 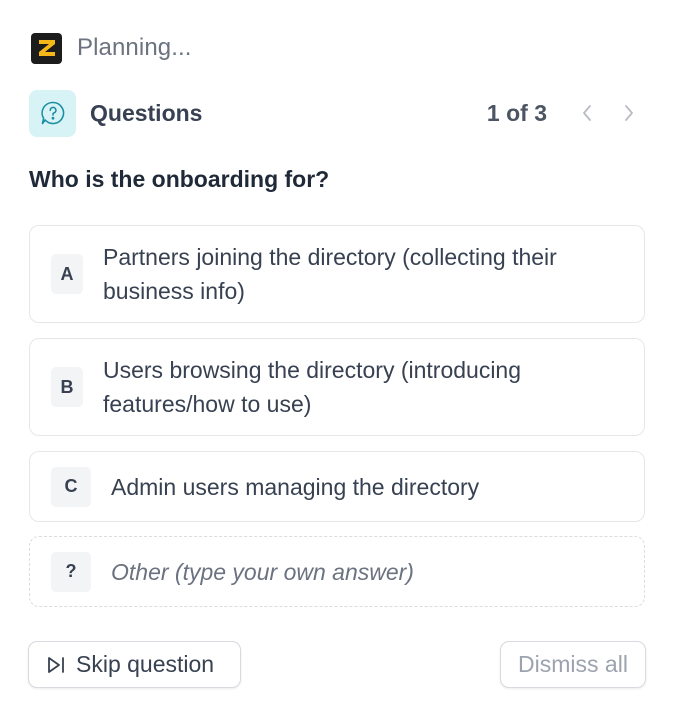 I want to click on next-question-button, so click(x=629, y=113).